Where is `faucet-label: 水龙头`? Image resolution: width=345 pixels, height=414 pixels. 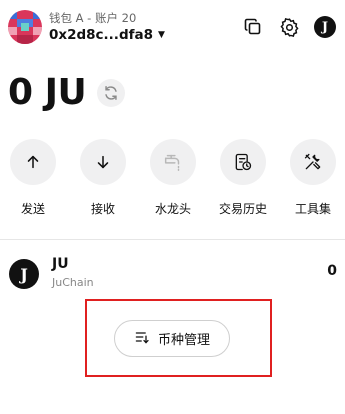
faucet-label: 水龙头 is located at coordinates (172, 209).